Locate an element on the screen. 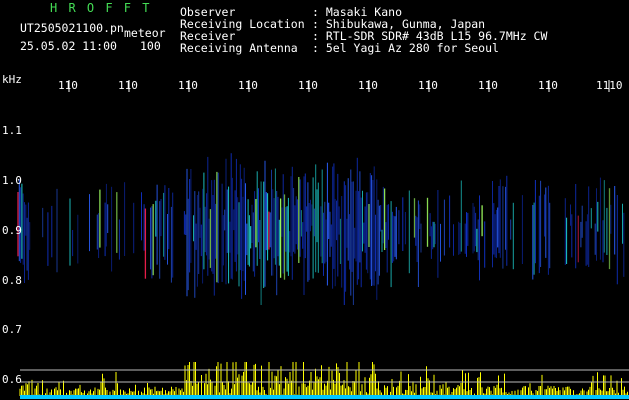  freq-tick-label: 0.9 is located at coordinates (12, 230).